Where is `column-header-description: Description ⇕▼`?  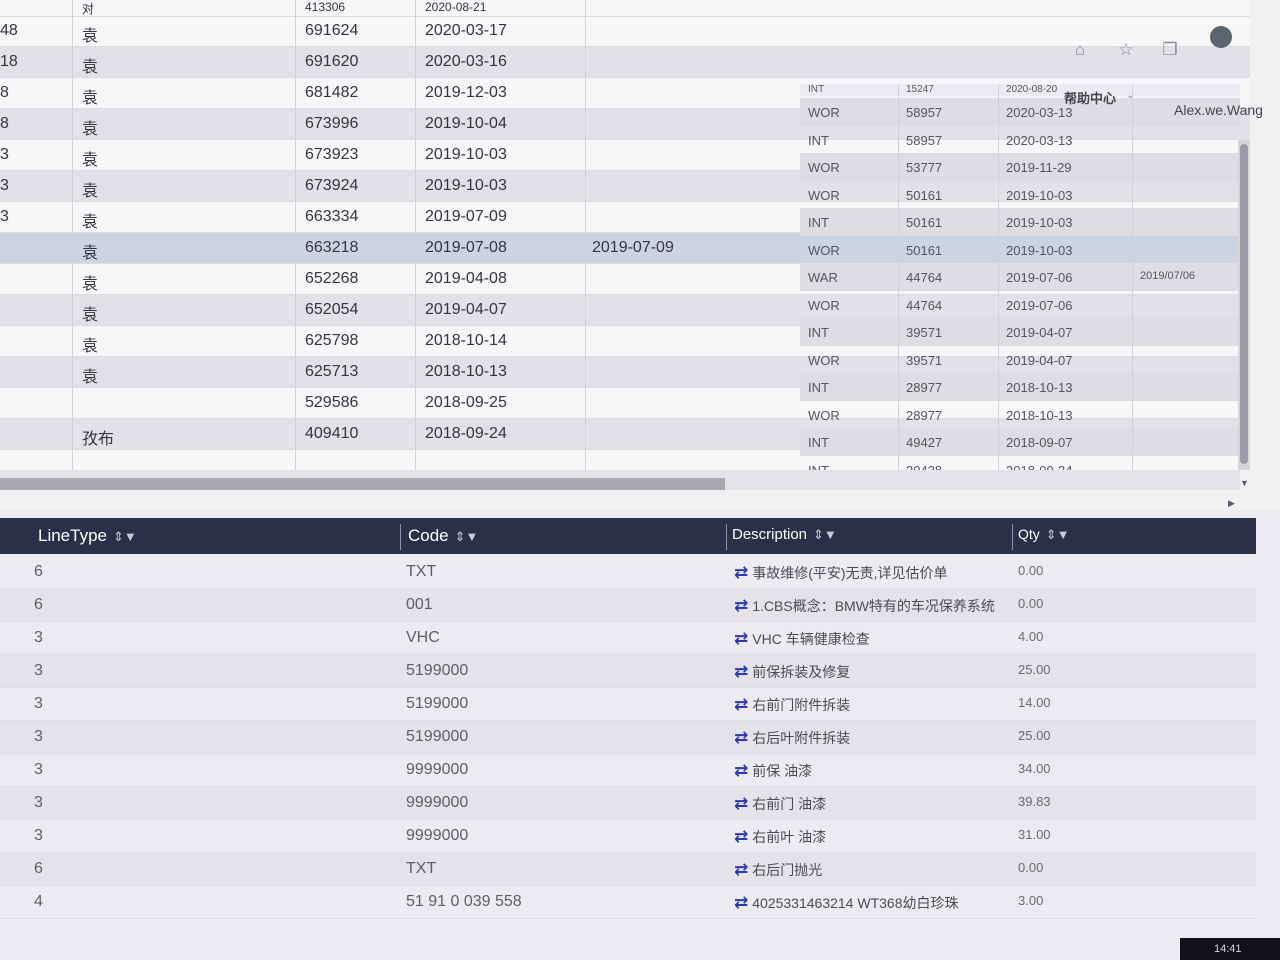
column-header-description: Description ⇕▼ is located at coordinates (784, 534).